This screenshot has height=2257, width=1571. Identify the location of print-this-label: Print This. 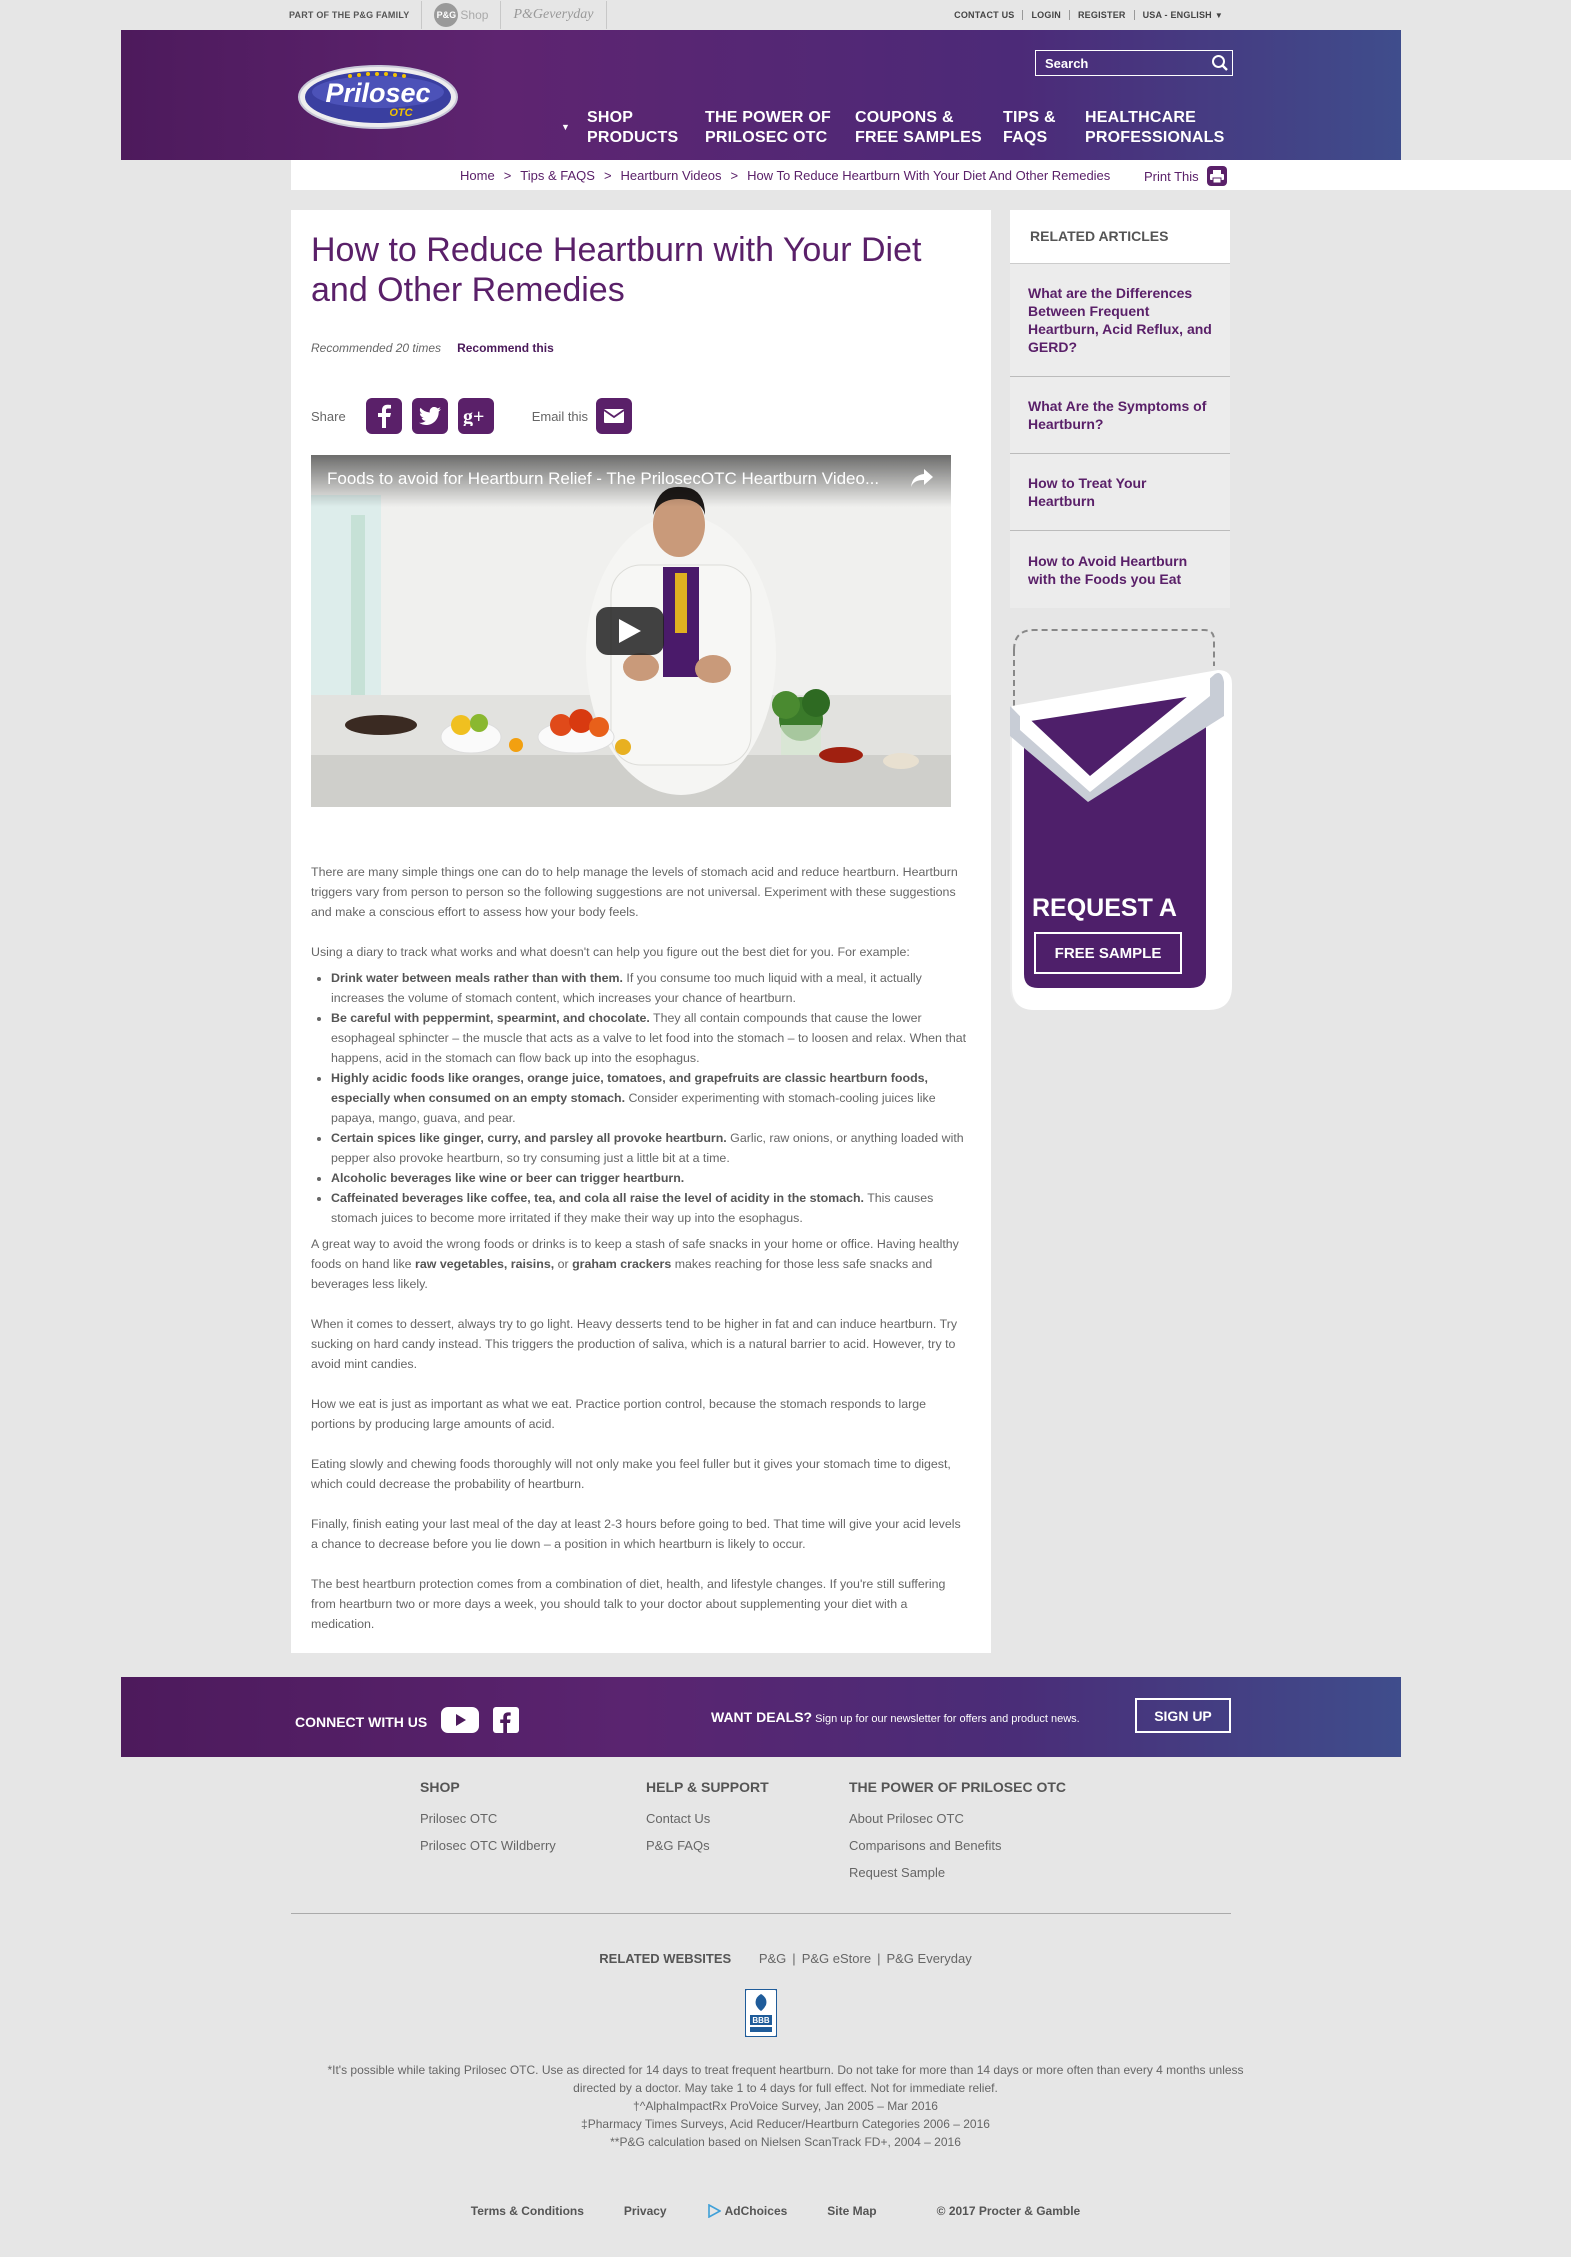
(1171, 176).